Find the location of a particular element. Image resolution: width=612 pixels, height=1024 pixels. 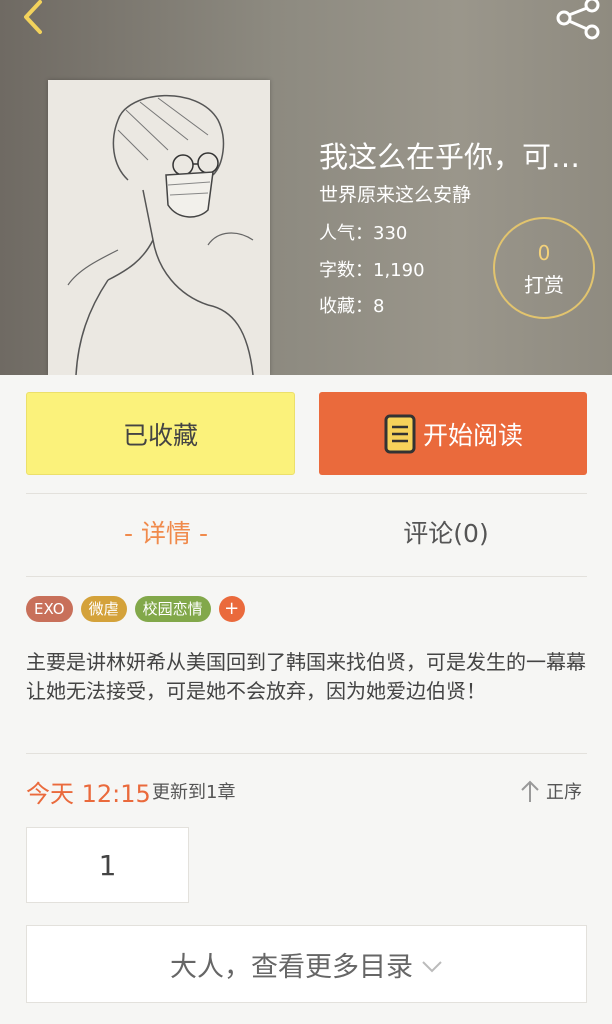

share-icon is located at coordinates (578, 20).